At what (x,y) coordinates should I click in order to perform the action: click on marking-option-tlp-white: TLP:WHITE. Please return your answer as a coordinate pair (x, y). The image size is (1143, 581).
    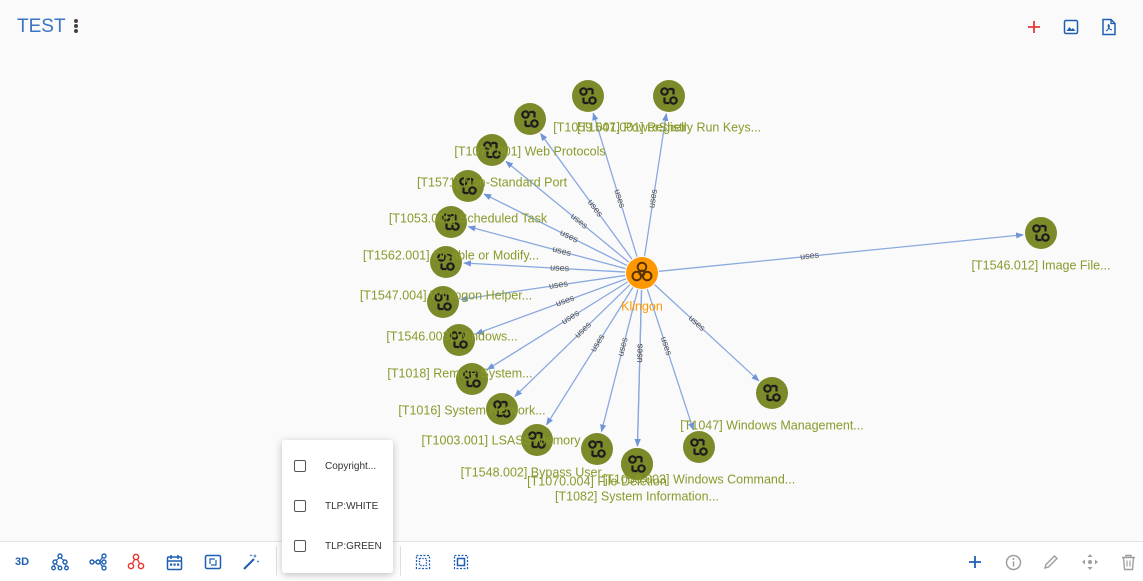
    Looking at the image, I should click on (336, 506).